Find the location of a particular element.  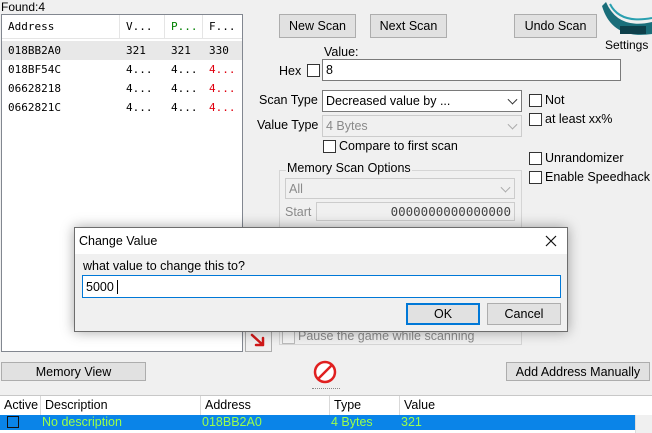

add-address-manually-button: Add Address Manually is located at coordinates (578, 371).